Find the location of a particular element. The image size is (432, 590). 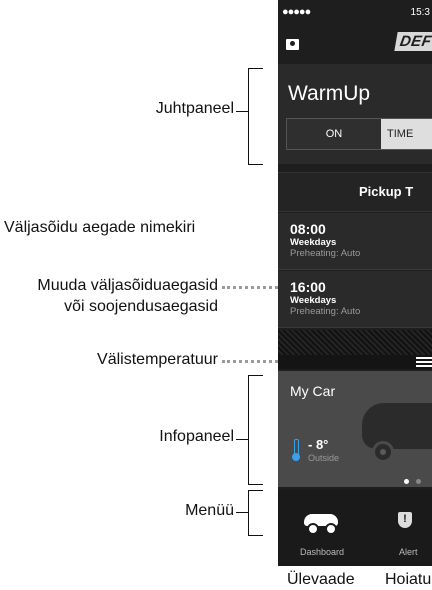

connector-infopanel is located at coordinates (242, 439).